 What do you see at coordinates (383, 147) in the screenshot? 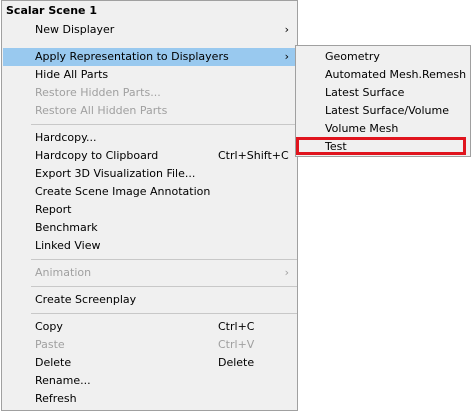
I see `submenu-item-test: Test` at bounding box center [383, 147].